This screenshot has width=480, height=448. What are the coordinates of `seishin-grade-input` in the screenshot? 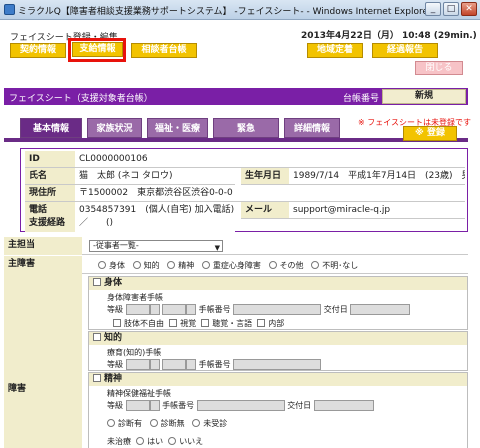 It's located at (137, 405).